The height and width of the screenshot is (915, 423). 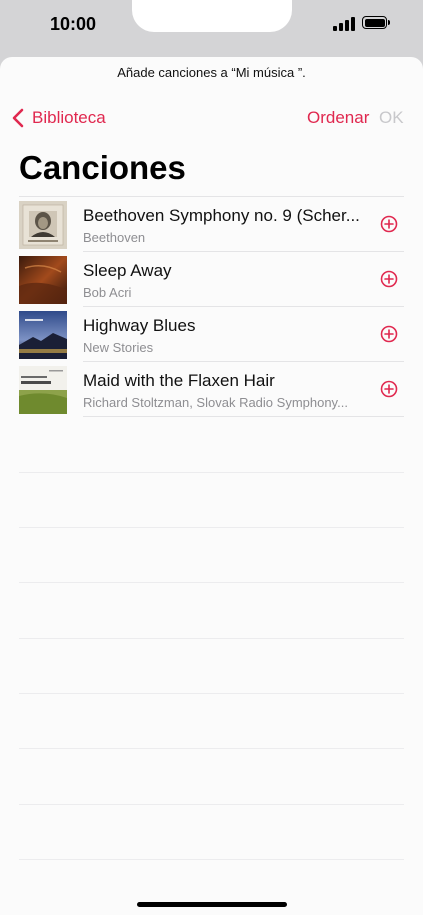 I want to click on ok-button: OK, so click(x=391, y=118).